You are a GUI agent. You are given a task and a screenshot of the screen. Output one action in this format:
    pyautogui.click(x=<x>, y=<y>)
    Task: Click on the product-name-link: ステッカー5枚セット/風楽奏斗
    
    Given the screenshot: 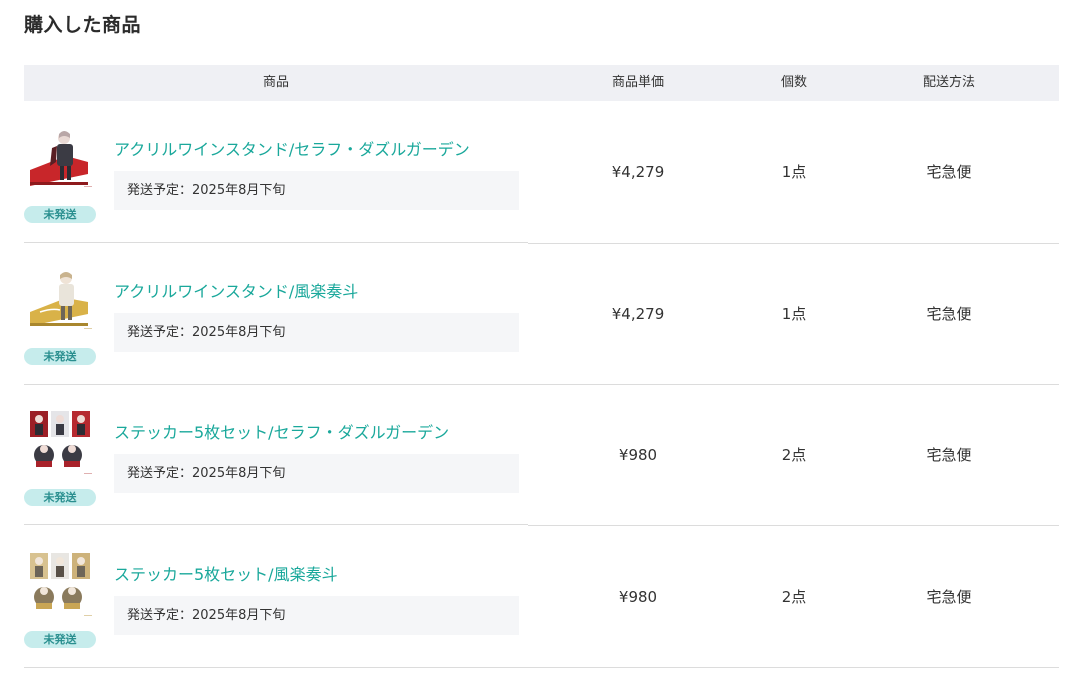 What is the action you would take?
    pyautogui.click(x=226, y=573)
    